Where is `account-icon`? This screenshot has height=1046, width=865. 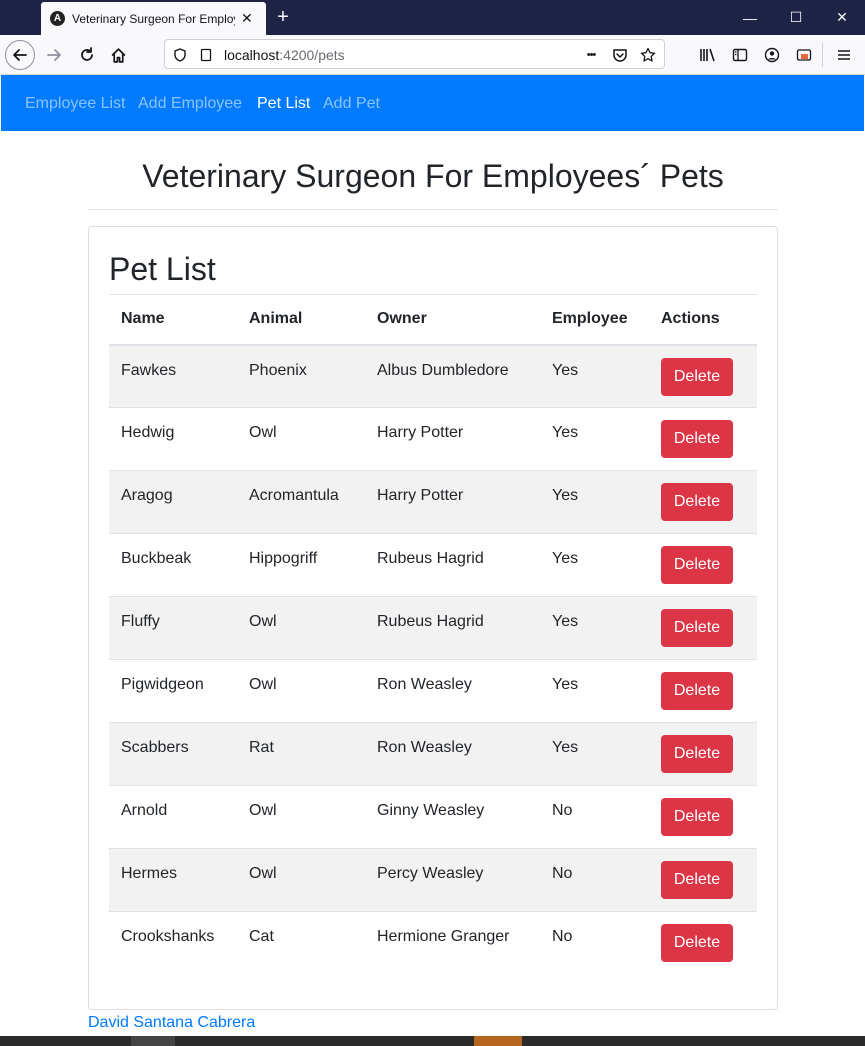 account-icon is located at coordinates (772, 55).